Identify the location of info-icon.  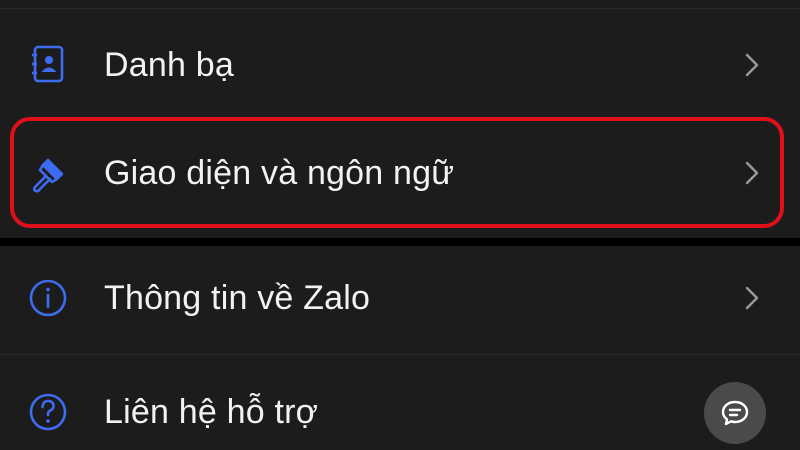
(48, 298).